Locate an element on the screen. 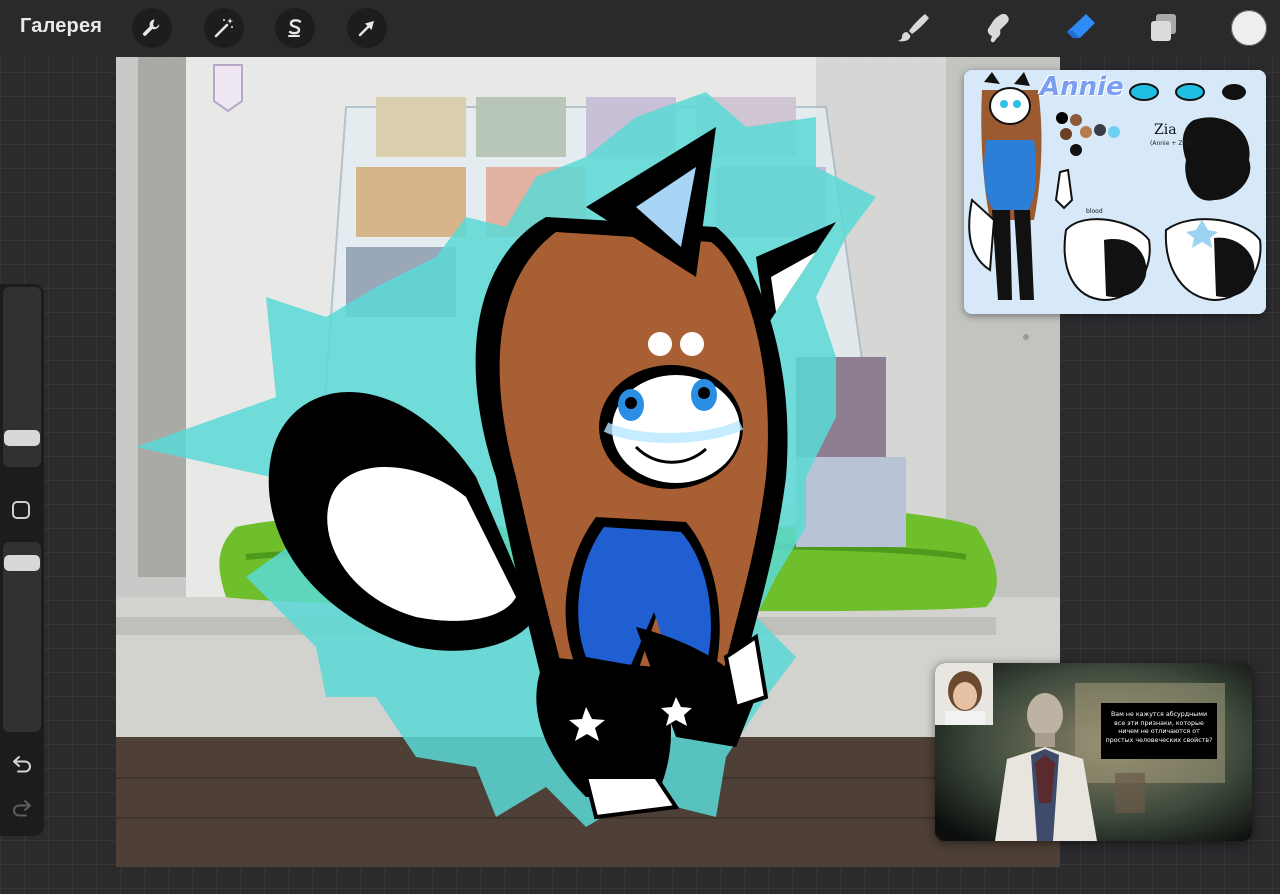 The image size is (1280, 894). arrow-cursor-icon is located at coordinates (366, 29).